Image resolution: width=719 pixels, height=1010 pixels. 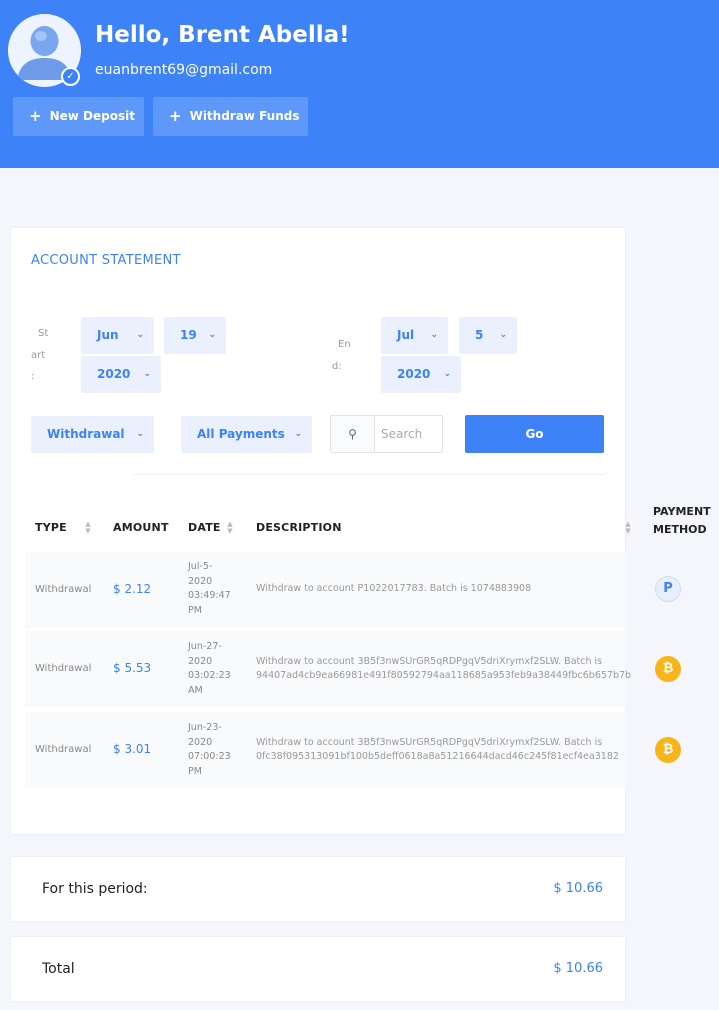 What do you see at coordinates (58, 969) in the screenshot?
I see `total-summary-label: Total` at bounding box center [58, 969].